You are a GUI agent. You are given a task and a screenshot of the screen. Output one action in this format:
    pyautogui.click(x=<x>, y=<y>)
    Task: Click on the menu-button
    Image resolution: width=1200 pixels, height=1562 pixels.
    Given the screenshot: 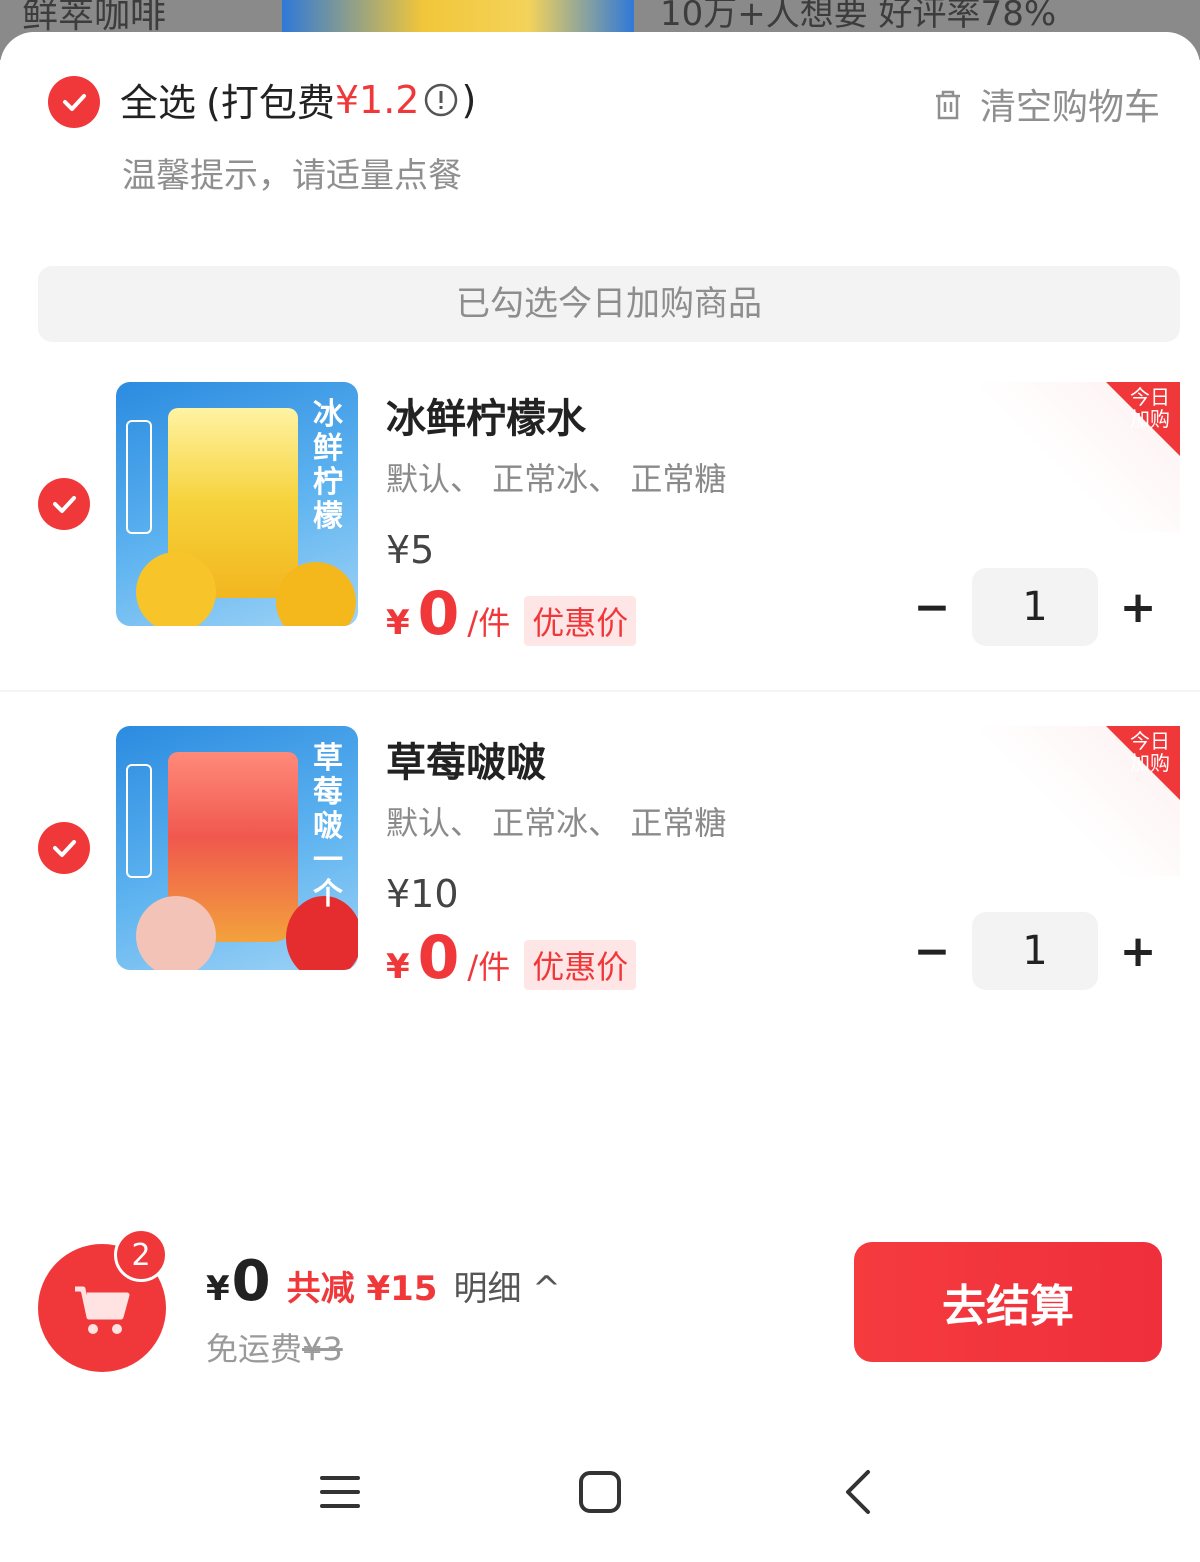 What is the action you would take?
    pyautogui.click(x=340, y=1492)
    